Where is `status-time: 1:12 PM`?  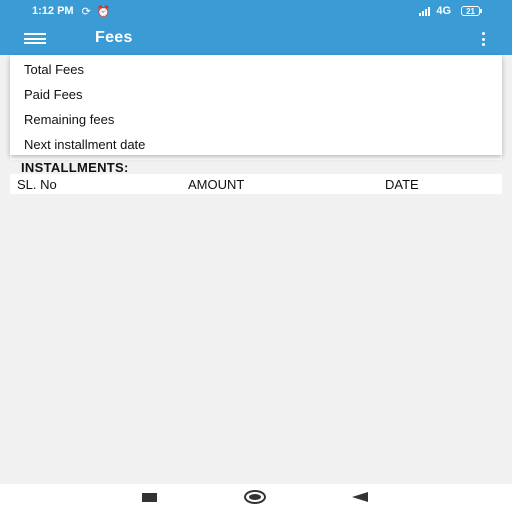
status-time: 1:12 PM is located at coordinates (53, 11).